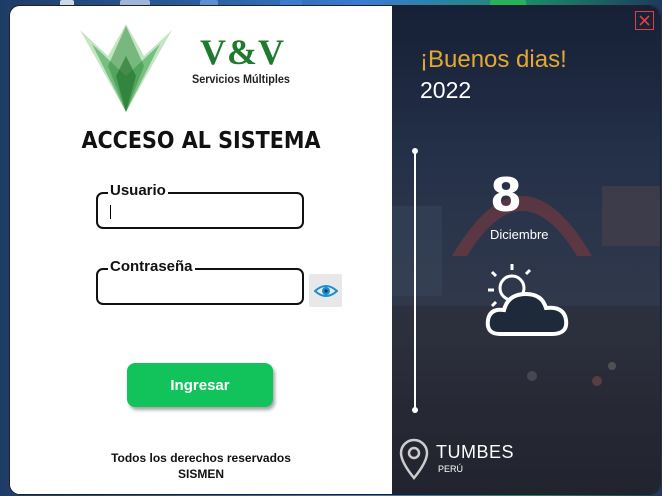 The height and width of the screenshot is (496, 662). I want to click on show-password-button, so click(325, 290).